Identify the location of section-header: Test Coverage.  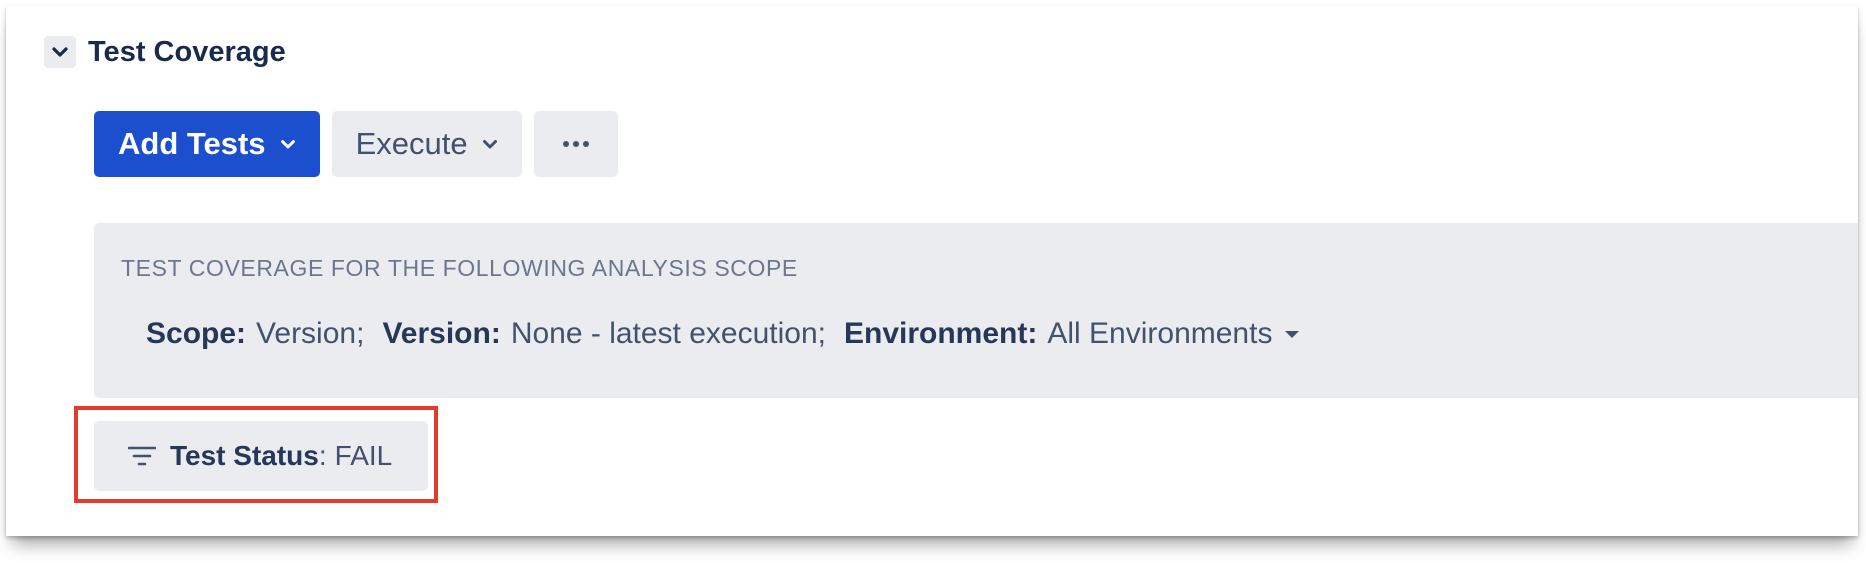
(165, 52).